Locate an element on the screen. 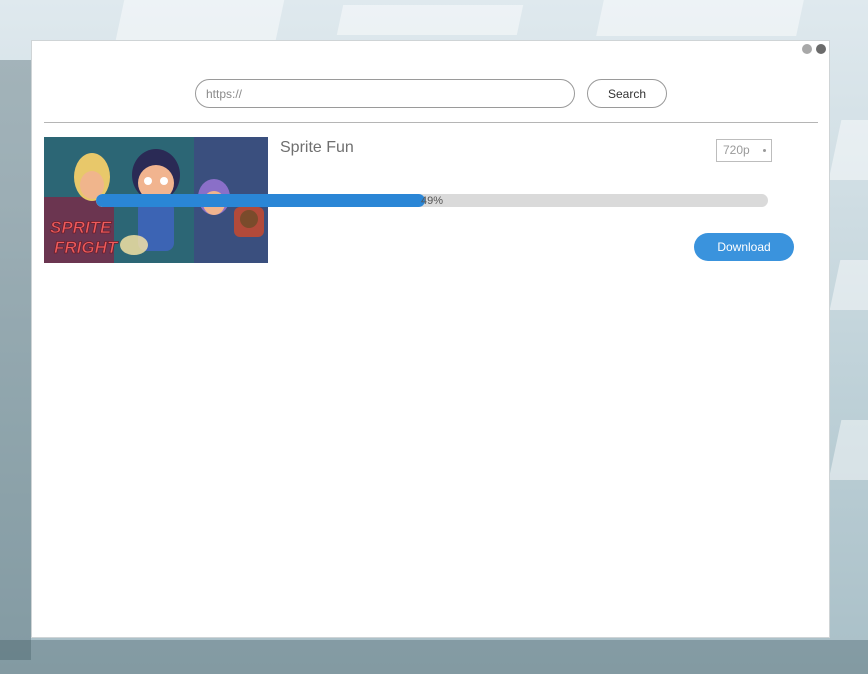  dropdown-dot-icon is located at coordinates (764, 150).